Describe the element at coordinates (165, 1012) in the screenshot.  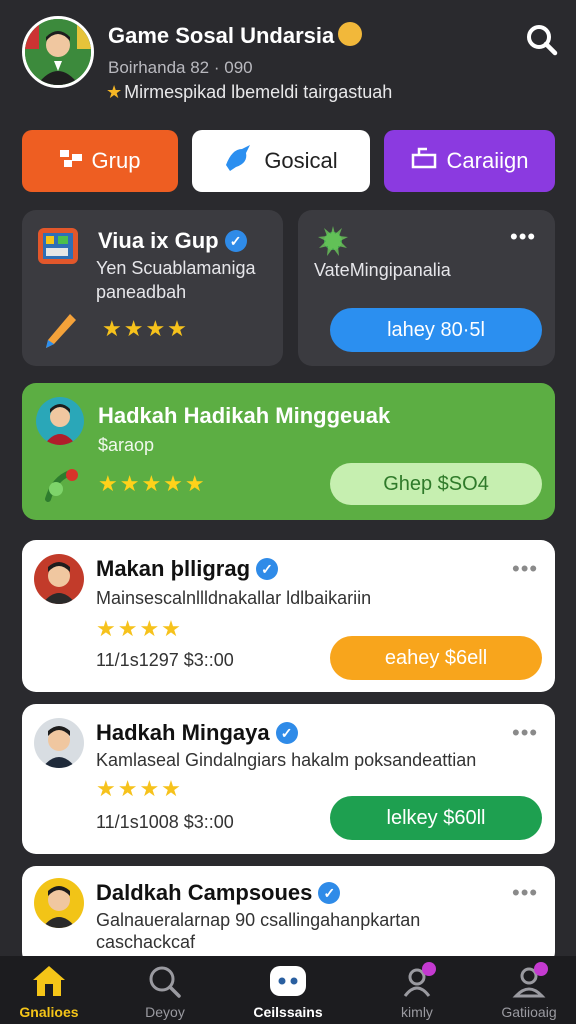
I see `nav-label-search: Deyoy` at that location.